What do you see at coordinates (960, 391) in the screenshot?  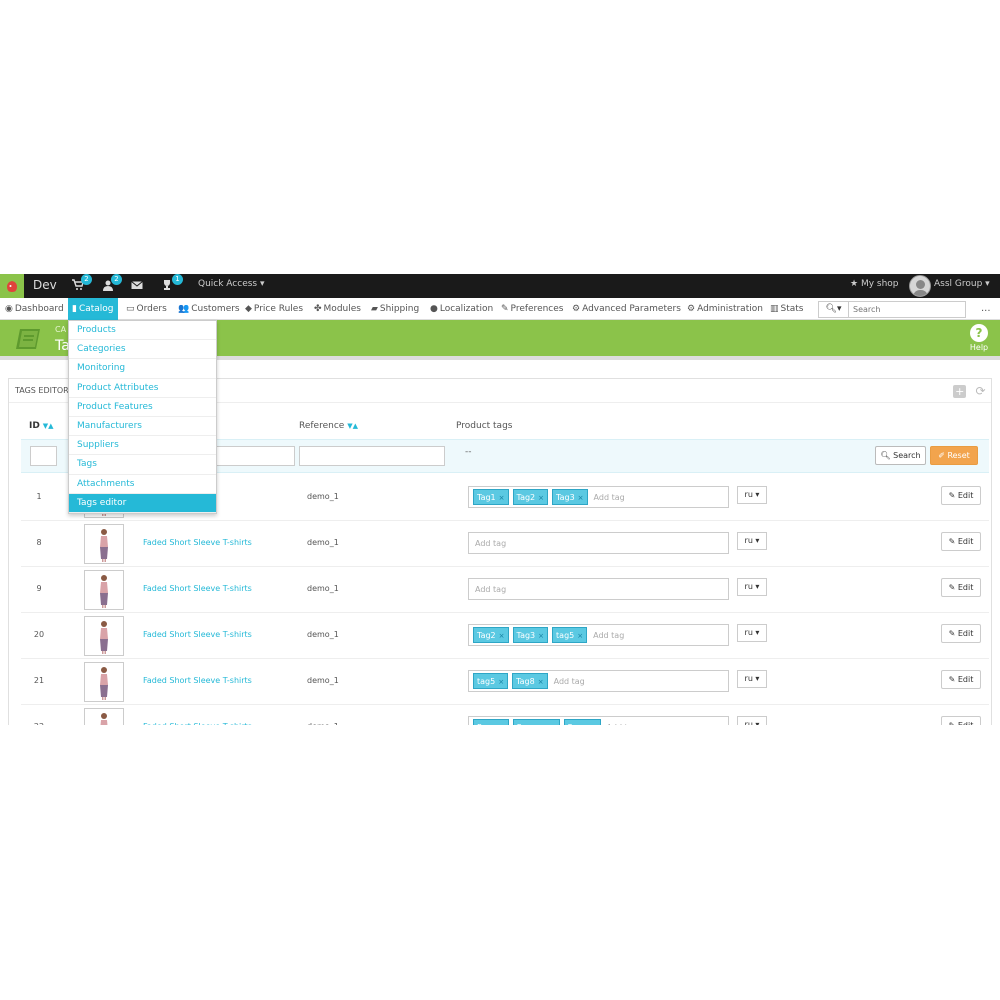 I see `plus-icon: +` at bounding box center [960, 391].